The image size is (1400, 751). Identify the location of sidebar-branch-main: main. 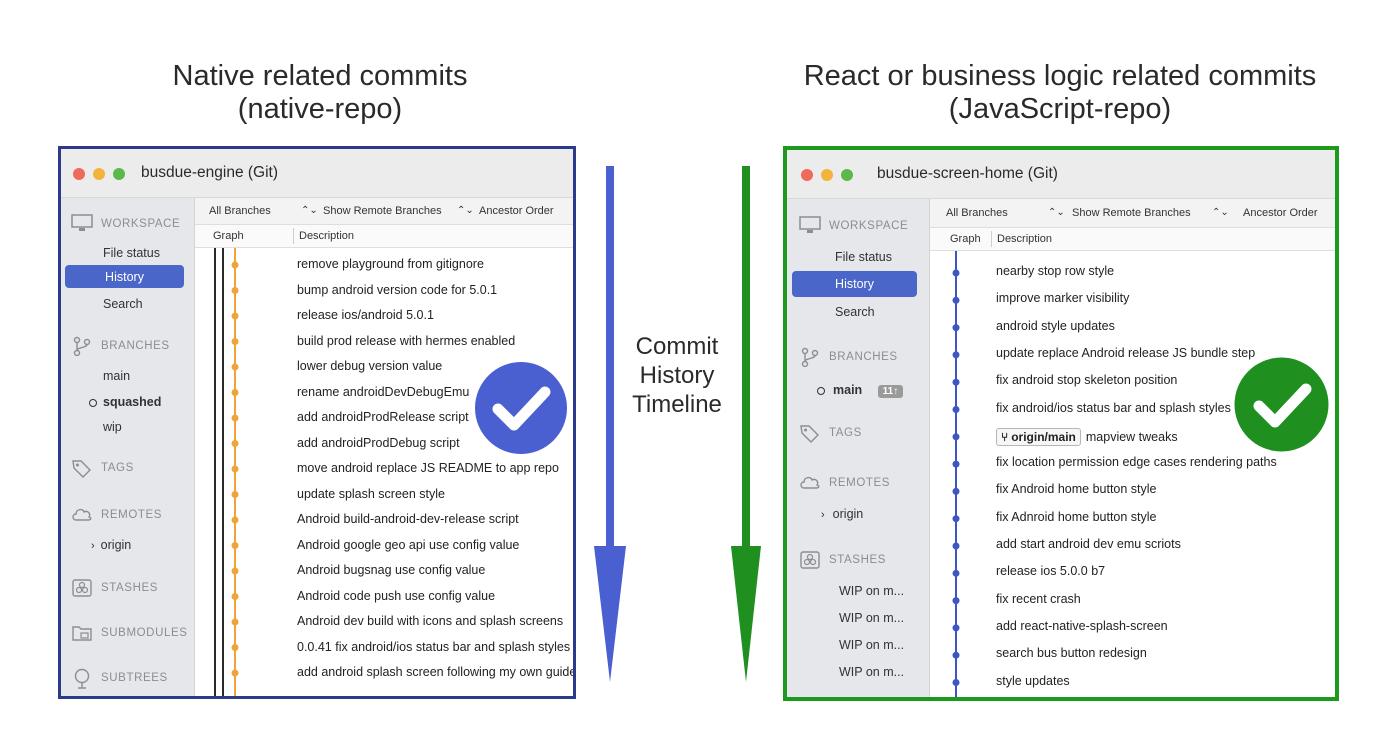
(116, 376).